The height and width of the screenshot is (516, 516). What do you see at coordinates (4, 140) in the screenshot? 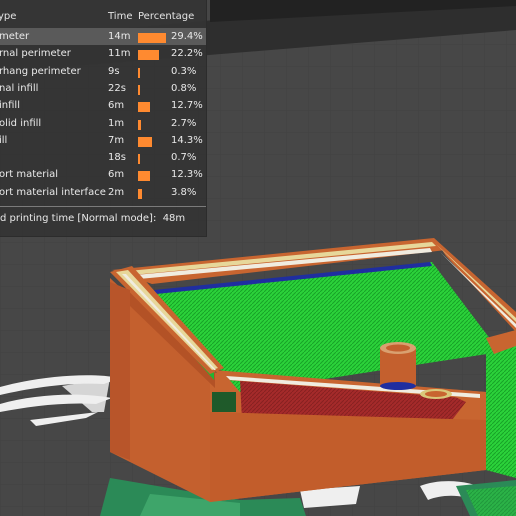
I see `feature-type-label: ill` at bounding box center [4, 140].